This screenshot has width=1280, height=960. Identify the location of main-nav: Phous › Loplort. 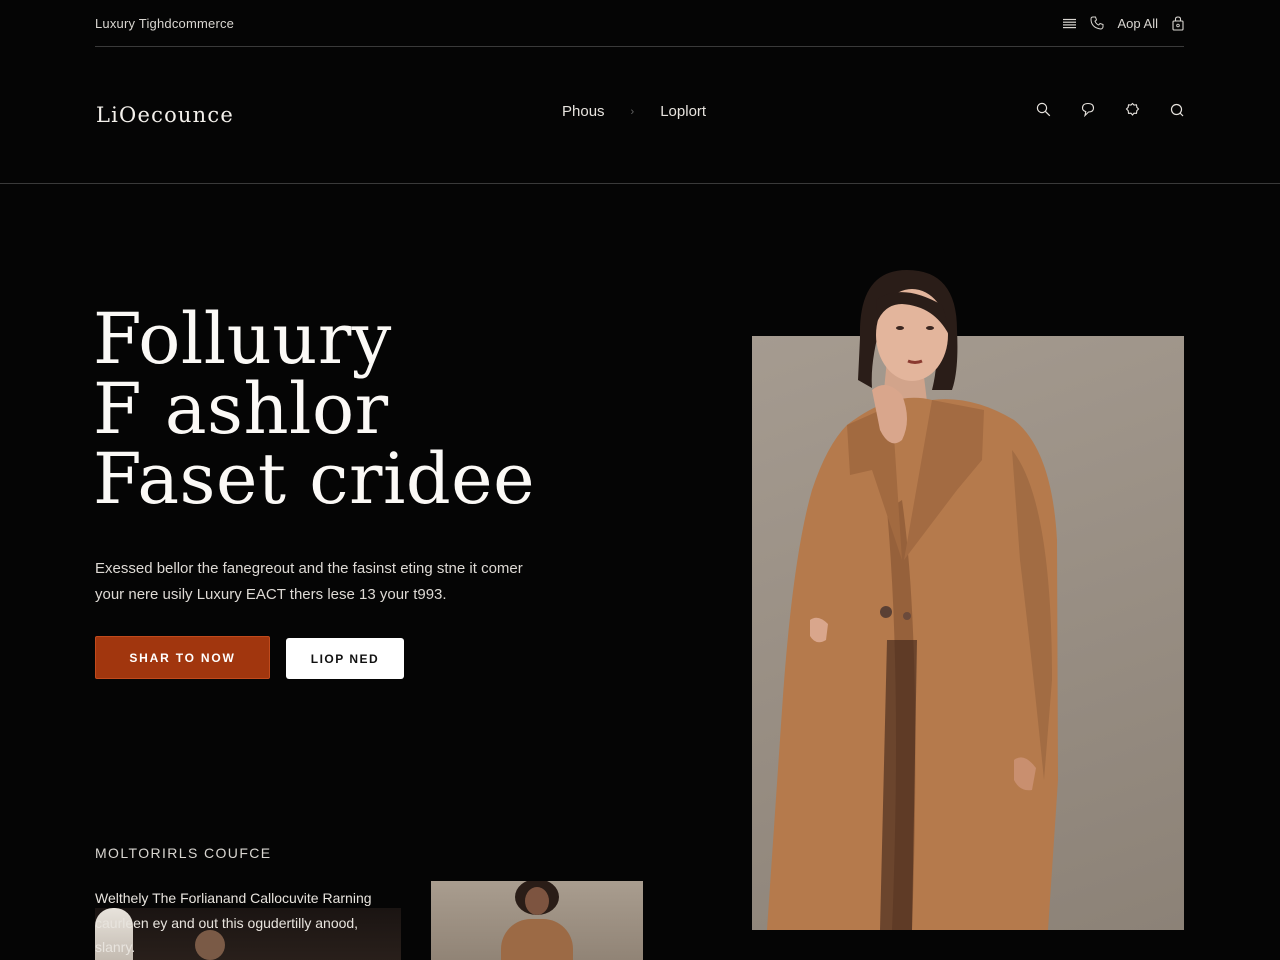
(634, 111).